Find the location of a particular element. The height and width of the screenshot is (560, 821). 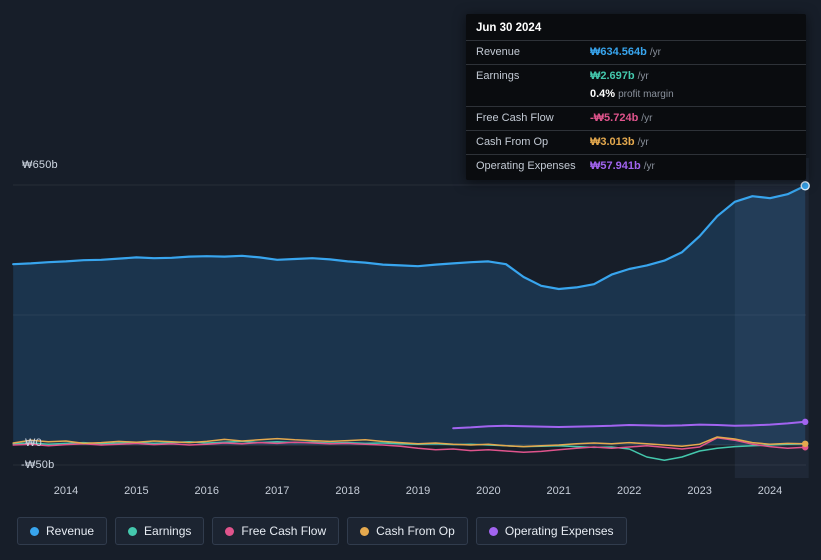

profit-margin-value: 0.4% is located at coordinates (603, 94).